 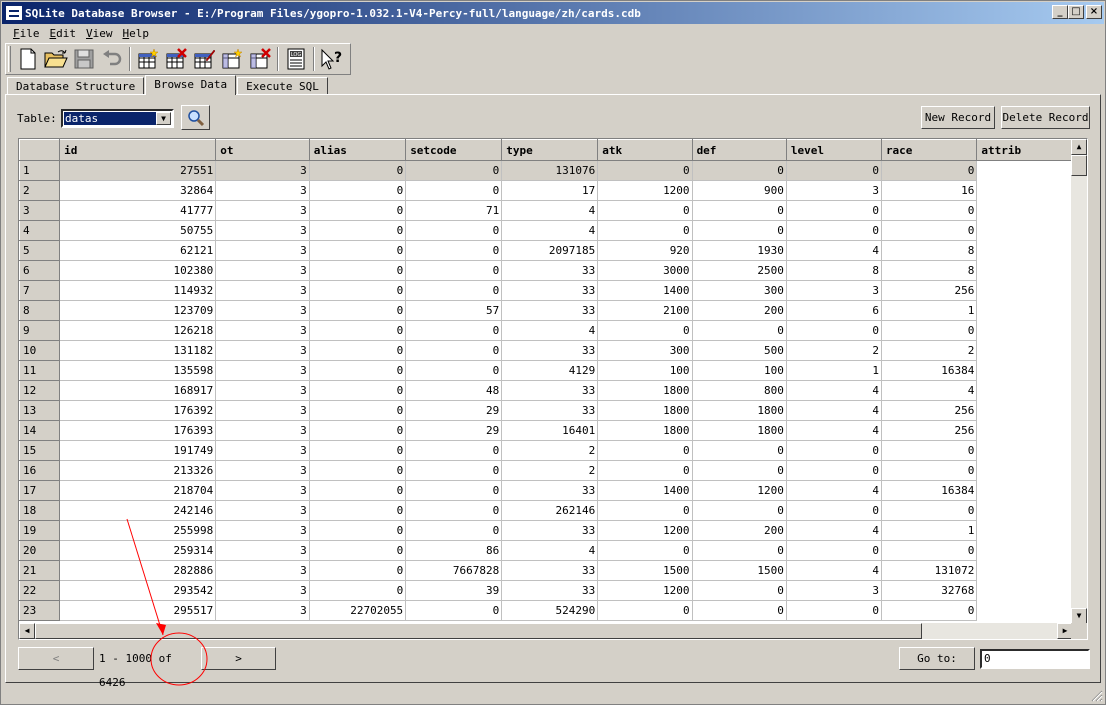 What do you see at coordinates (40, 490) in the screenshot?
I see `row-header-cell: 17` at bounding box center [40, 490].